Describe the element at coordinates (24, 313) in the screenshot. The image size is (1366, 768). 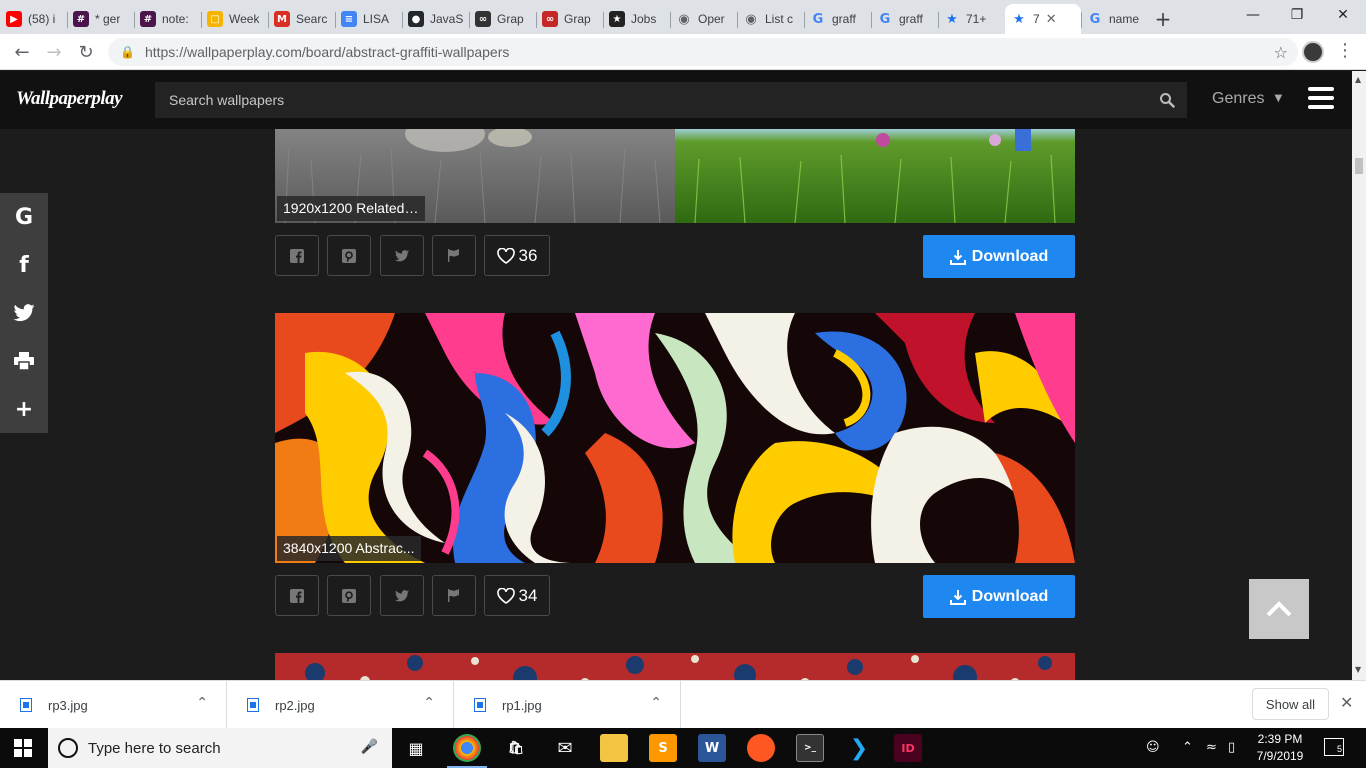
I see `twitter-share-icon` at that location.